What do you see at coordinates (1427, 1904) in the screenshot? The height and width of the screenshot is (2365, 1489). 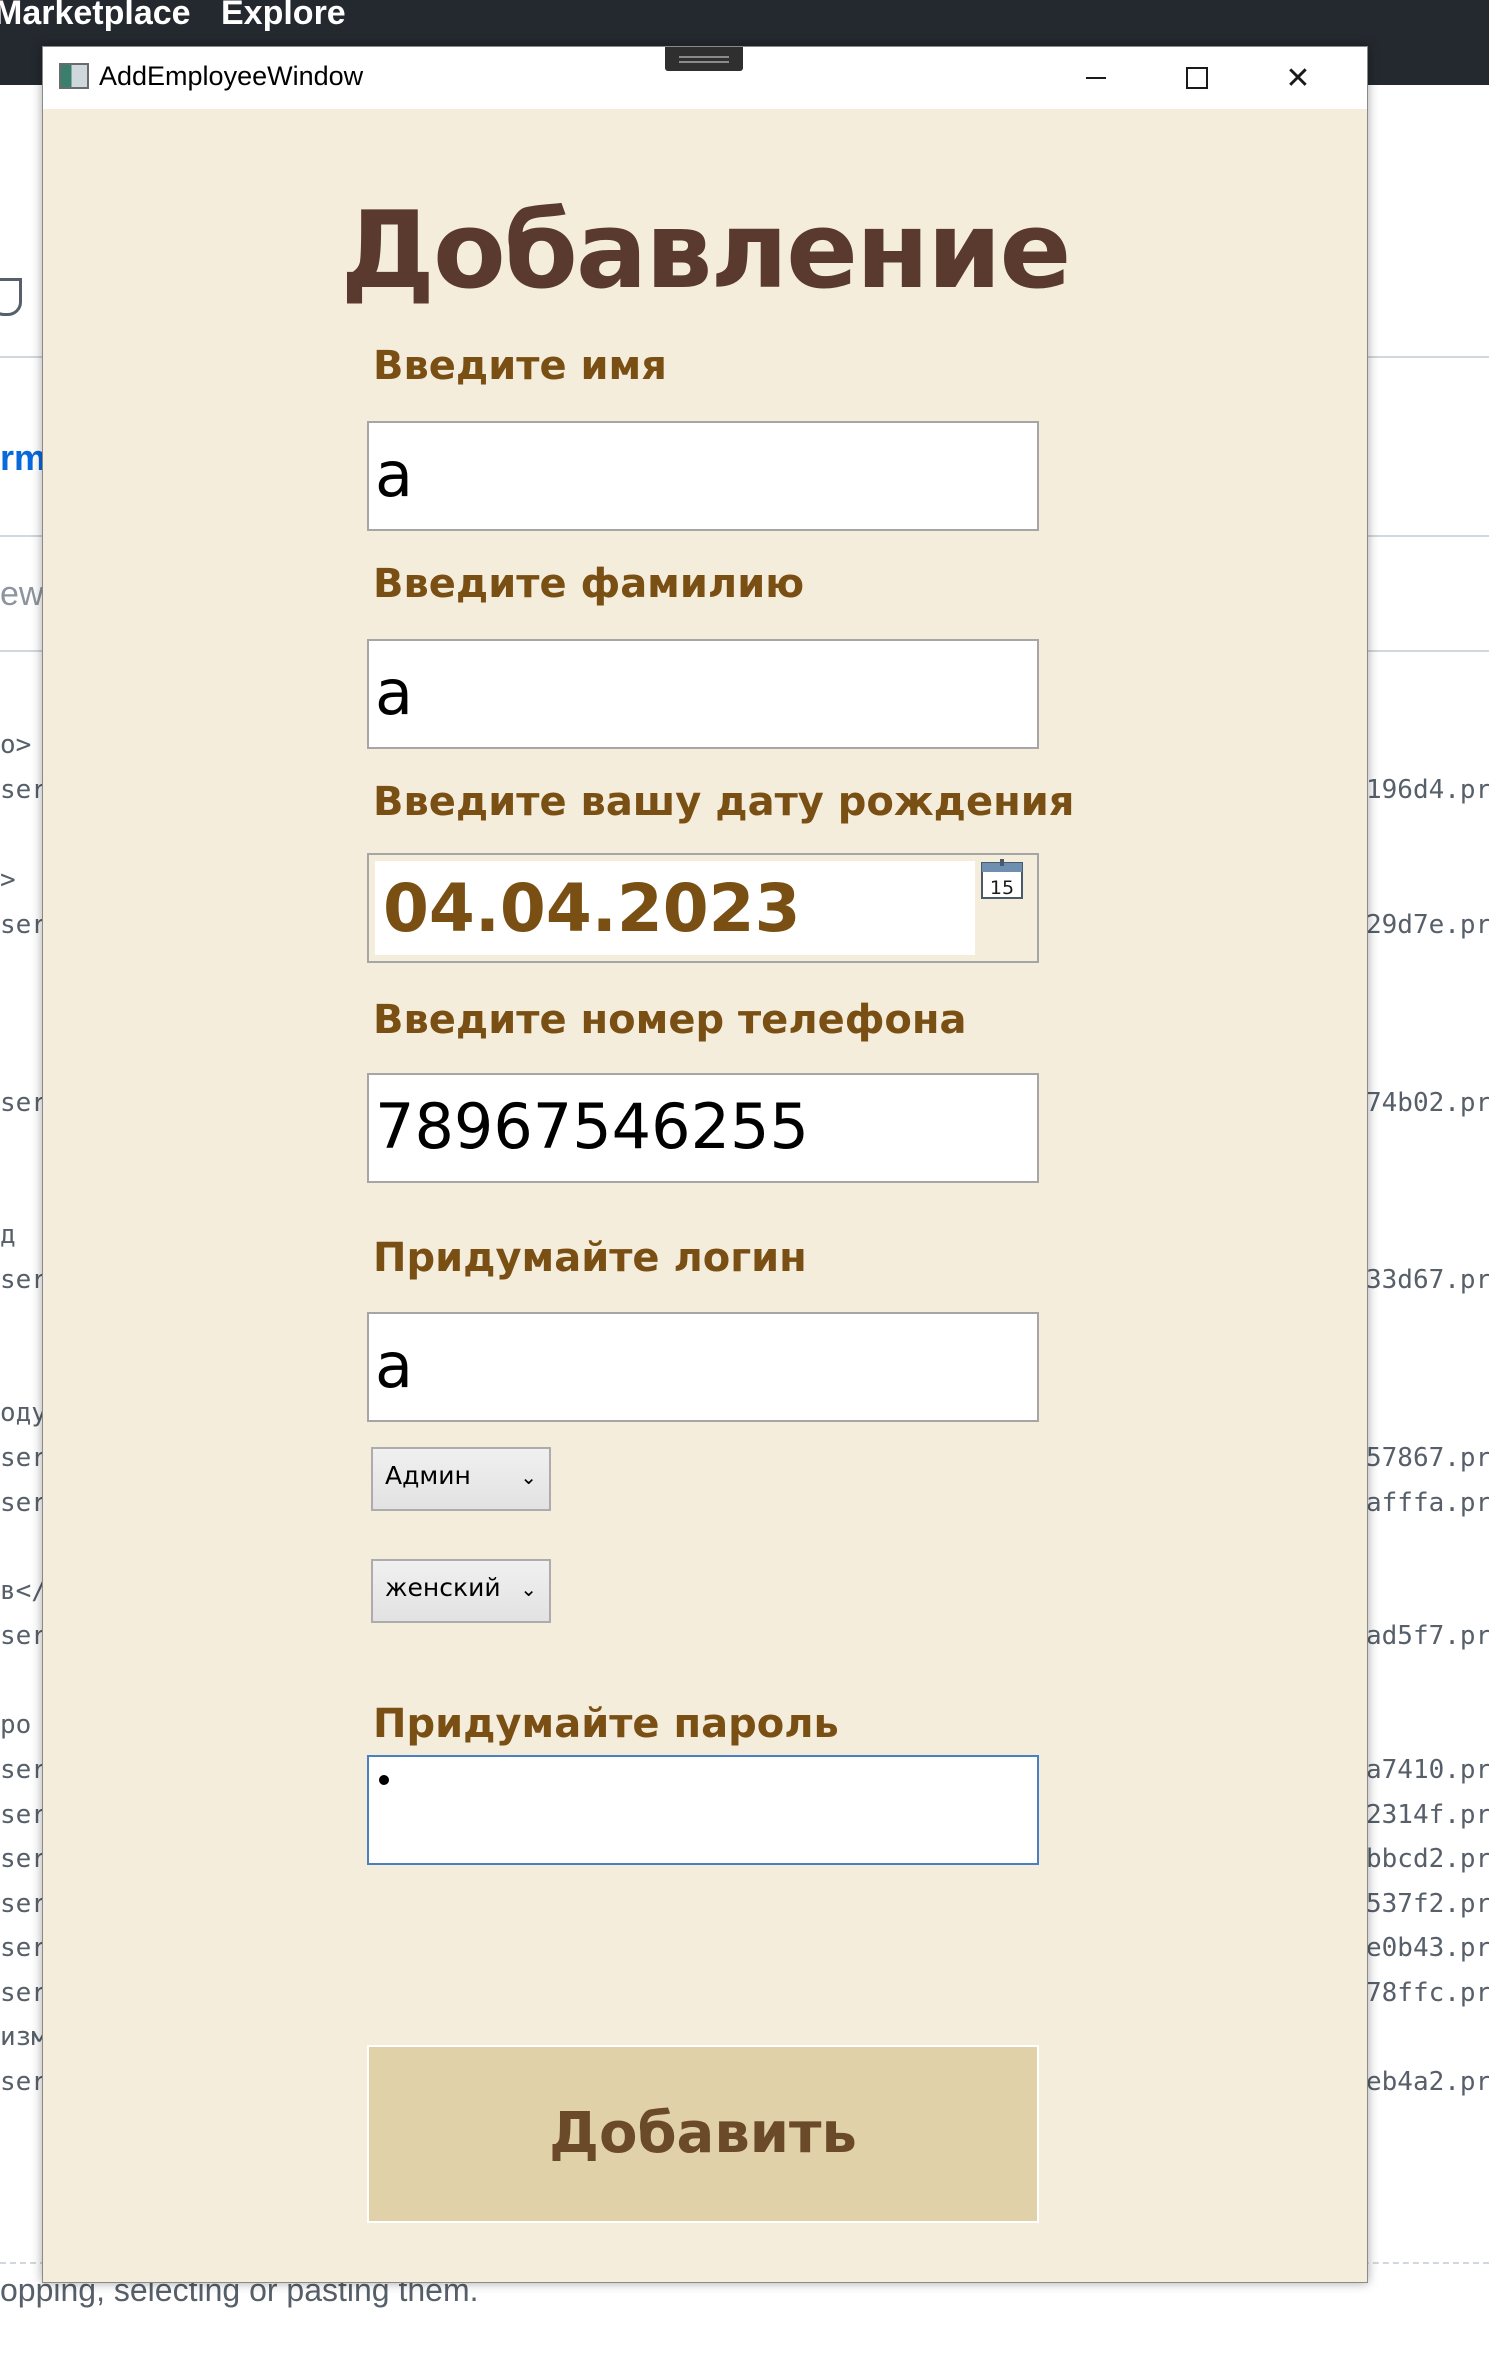 I see `background-code-fragment: 537f2.pr` at bounding box center [1427, 1904].